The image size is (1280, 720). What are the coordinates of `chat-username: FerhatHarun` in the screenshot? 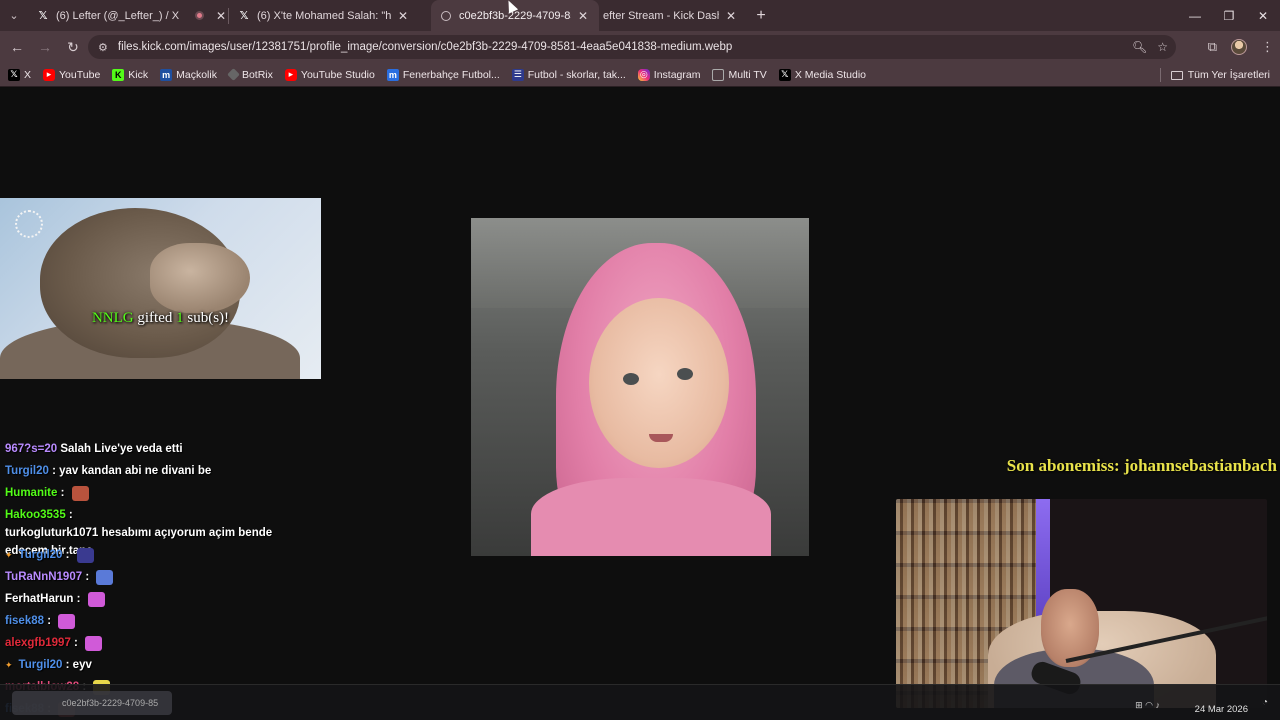 It's located at (39, 599).